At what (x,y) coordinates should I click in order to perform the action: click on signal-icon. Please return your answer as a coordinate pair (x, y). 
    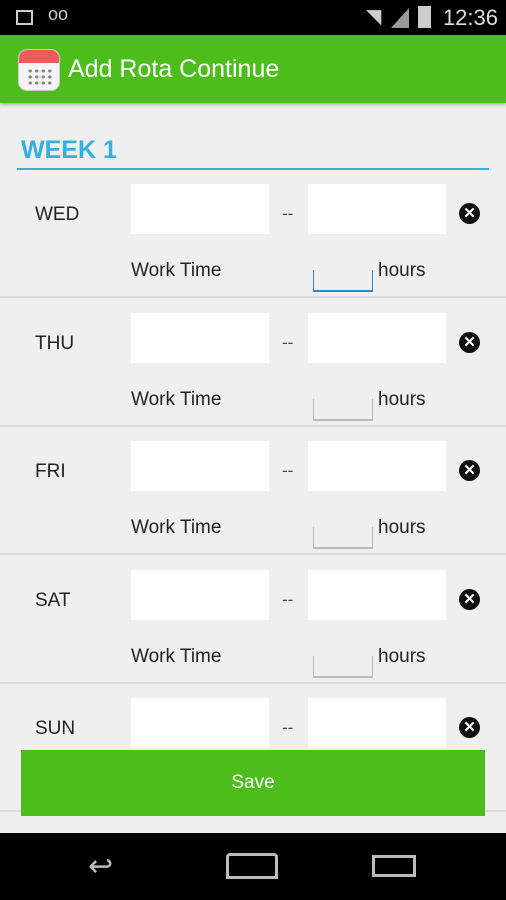
    Looking at the image, I should click on (400, 18).